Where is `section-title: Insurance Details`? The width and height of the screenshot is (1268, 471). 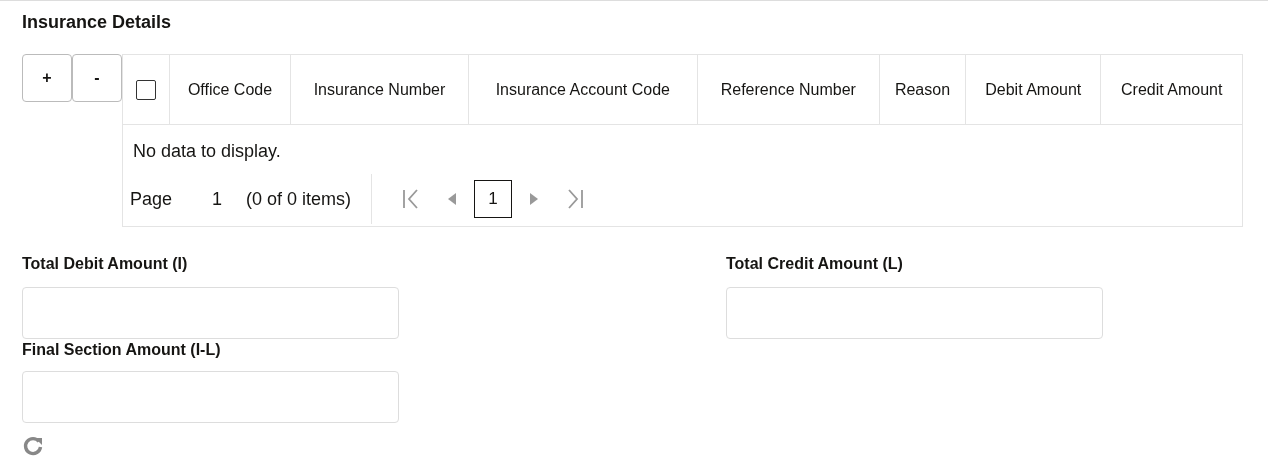
section-title: Insurance Details is located at coordinates (97, 22).